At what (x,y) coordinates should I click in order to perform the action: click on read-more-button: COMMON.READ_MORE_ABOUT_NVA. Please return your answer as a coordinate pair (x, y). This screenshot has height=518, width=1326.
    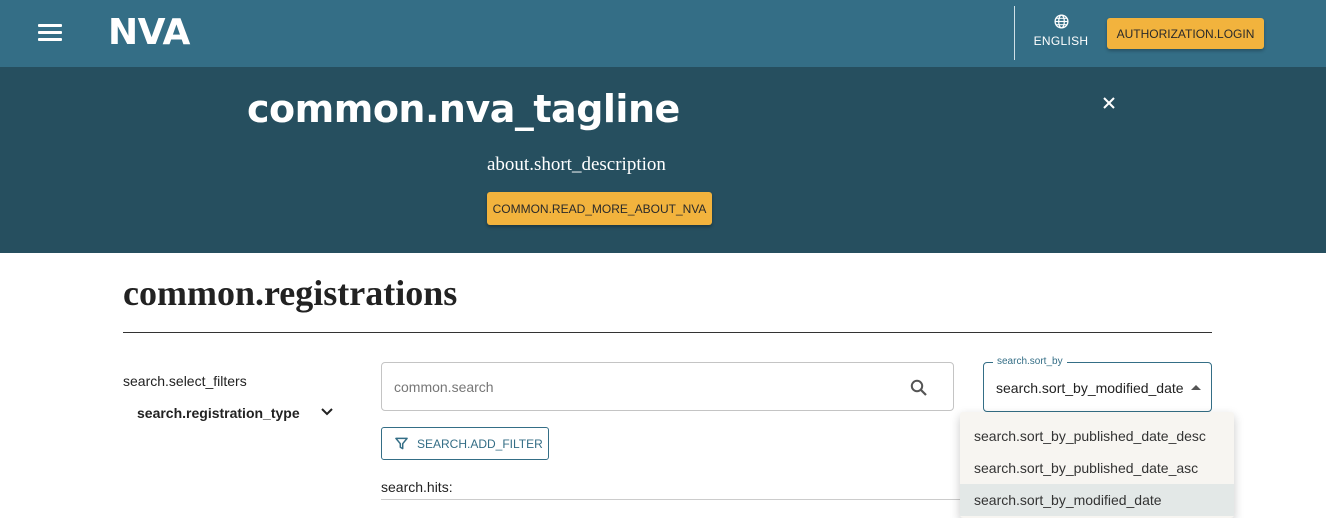
    Looking at the image, I should click on (599, 208).